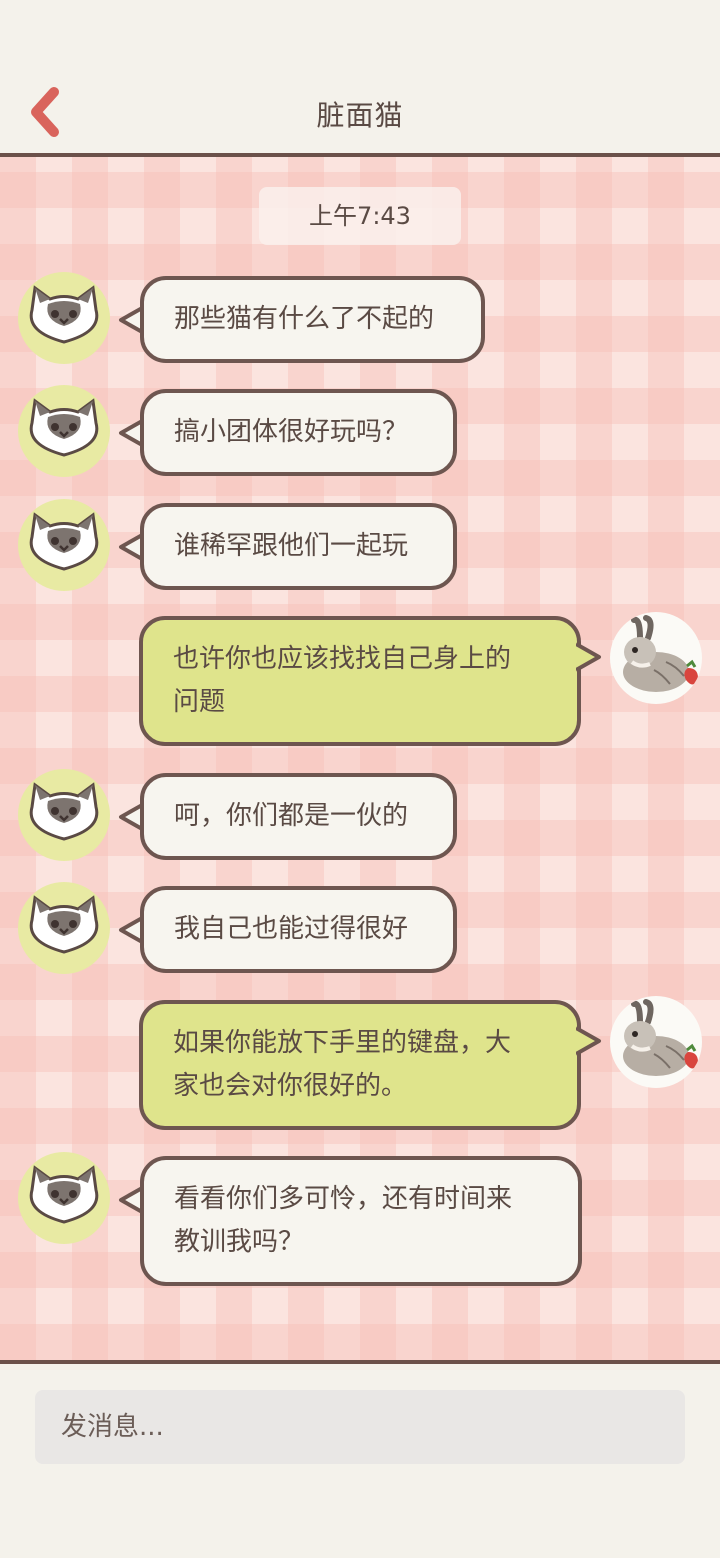  Describe the element at coordinates (298, 432) in the screenshot. I see `incoming-message-bubble: 搞小团体很好玩吗？` at that location.